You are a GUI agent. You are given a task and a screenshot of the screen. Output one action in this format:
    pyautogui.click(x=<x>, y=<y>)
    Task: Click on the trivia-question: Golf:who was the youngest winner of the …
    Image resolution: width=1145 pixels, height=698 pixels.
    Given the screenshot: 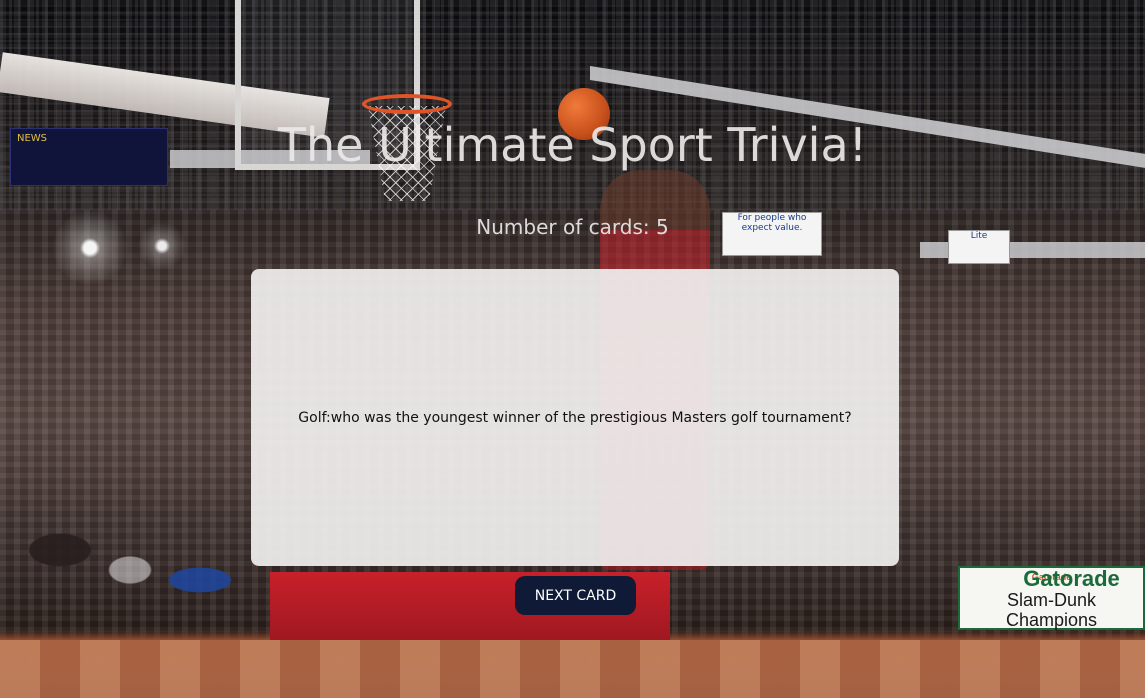 What is the action you would take?
    pyautogui.click(x=575, y=417)
    